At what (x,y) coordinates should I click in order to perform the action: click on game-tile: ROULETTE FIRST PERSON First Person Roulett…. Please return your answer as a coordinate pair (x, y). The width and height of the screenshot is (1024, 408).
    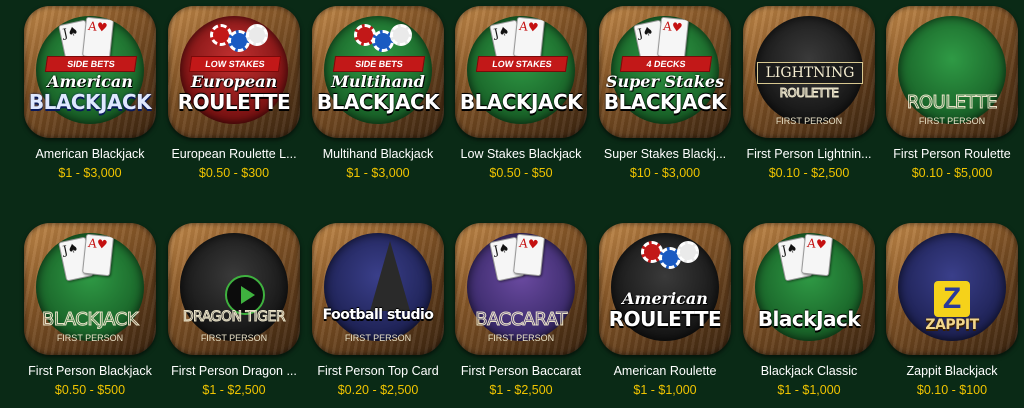
    Looking at the image, I should click on (952, 96).